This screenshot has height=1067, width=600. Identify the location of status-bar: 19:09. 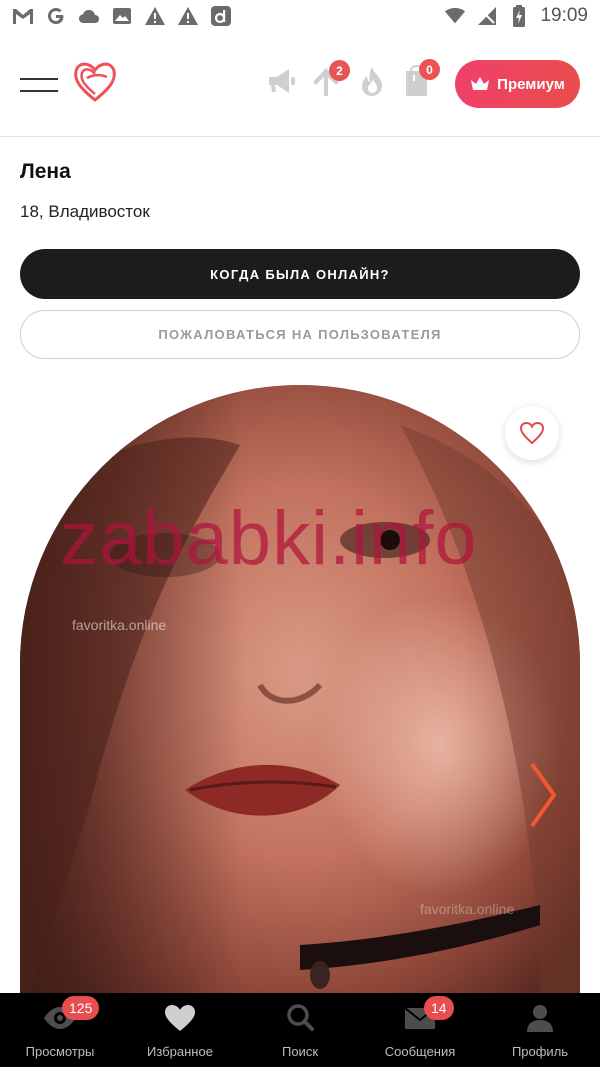
(300, 17).